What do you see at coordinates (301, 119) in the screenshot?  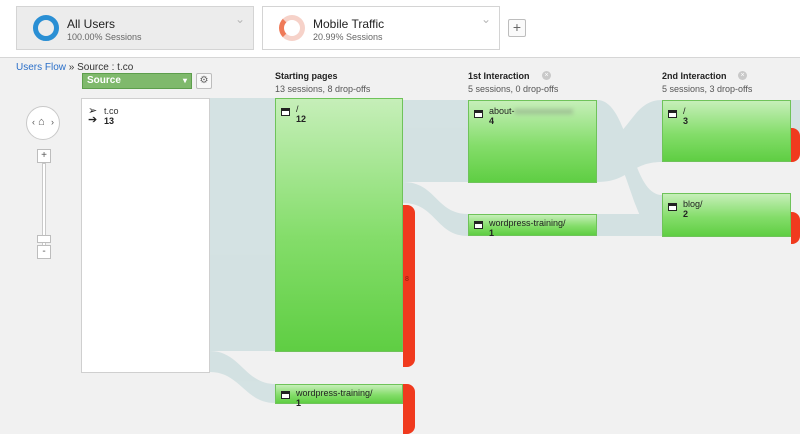 I see `page-count: 12` at bounding box center [301, 119].